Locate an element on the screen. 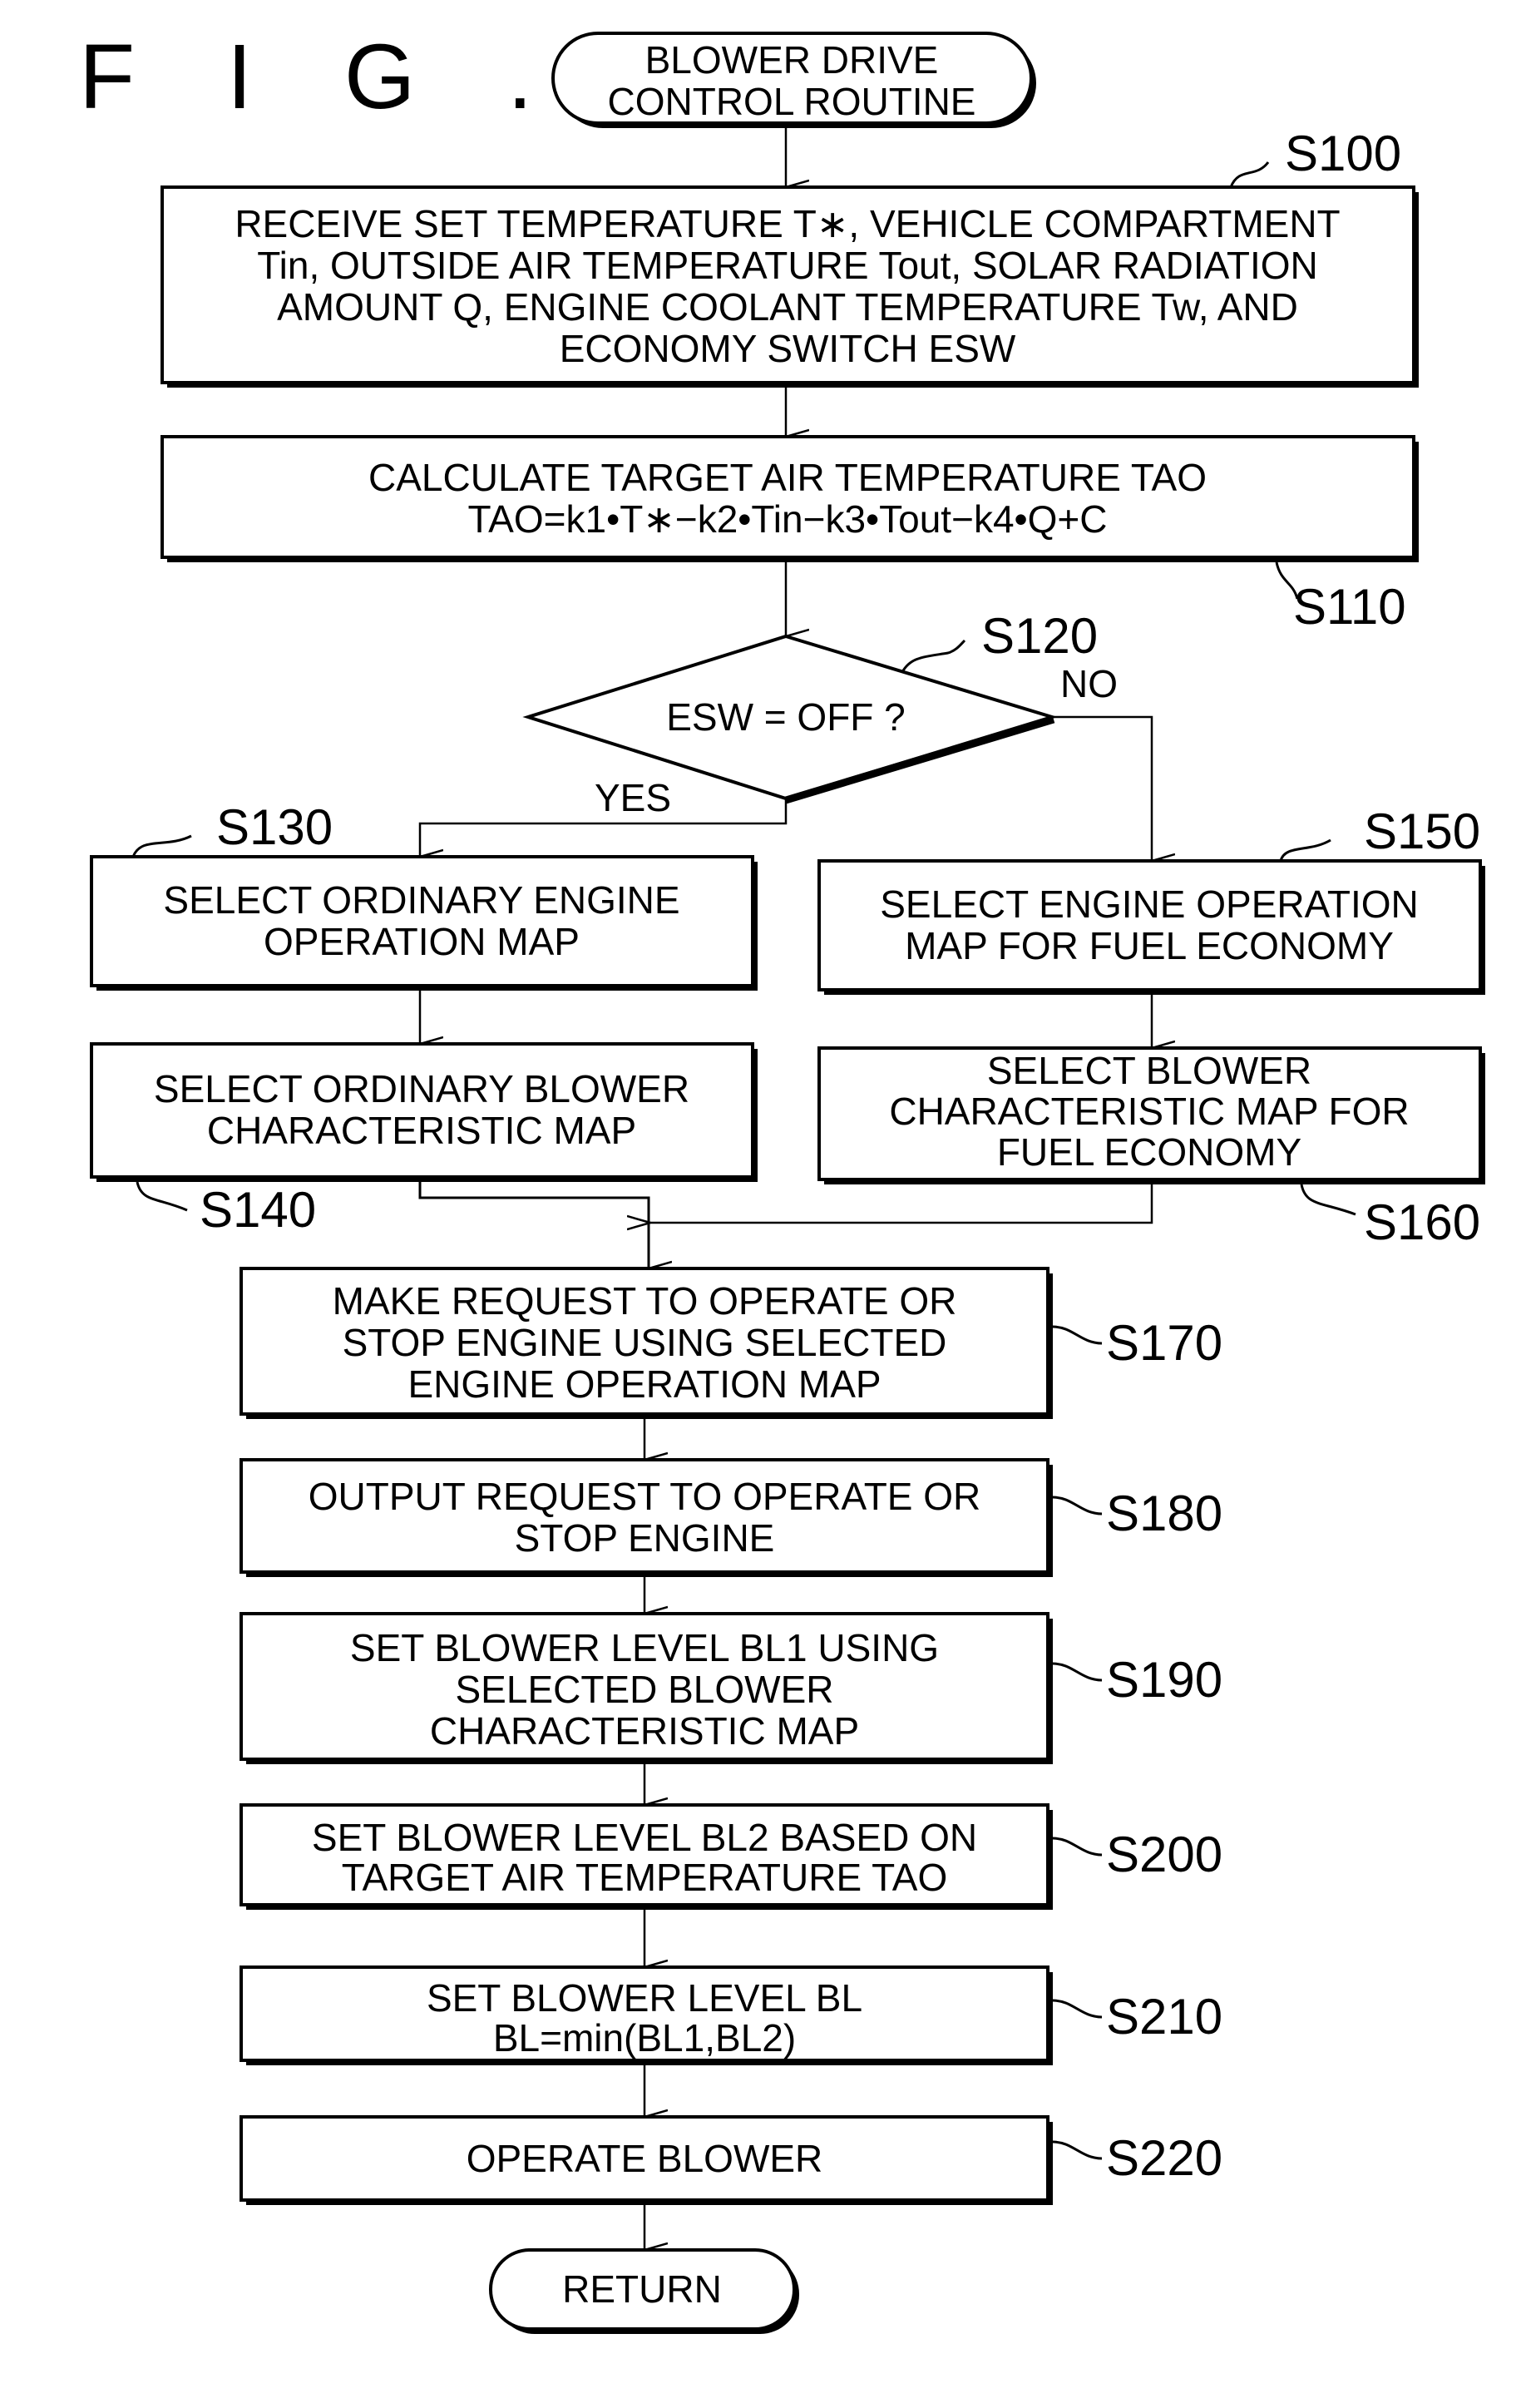  s170-label: S170 is located at coordinates (1164, 1343).